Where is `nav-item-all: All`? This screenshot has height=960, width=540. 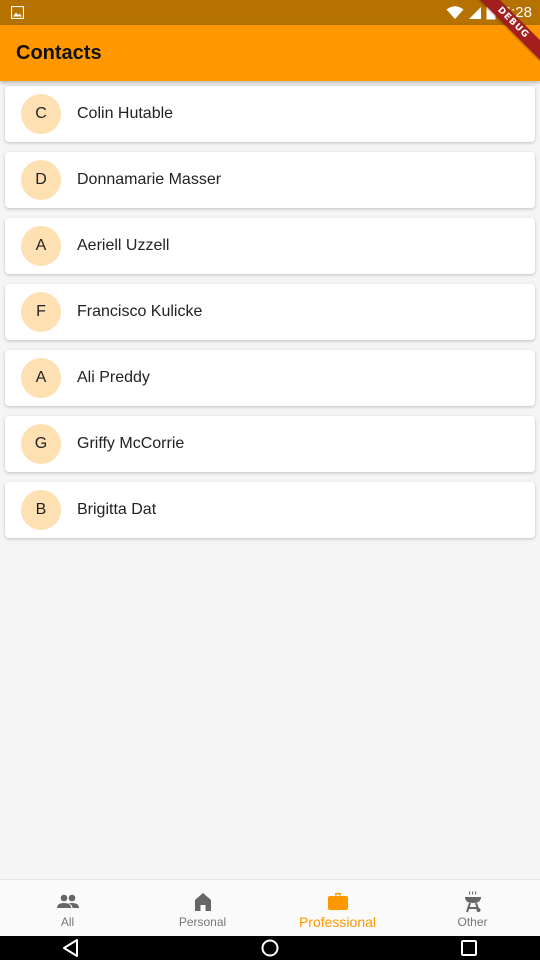
nav-item-all: All is located at coordinates (67, 908).